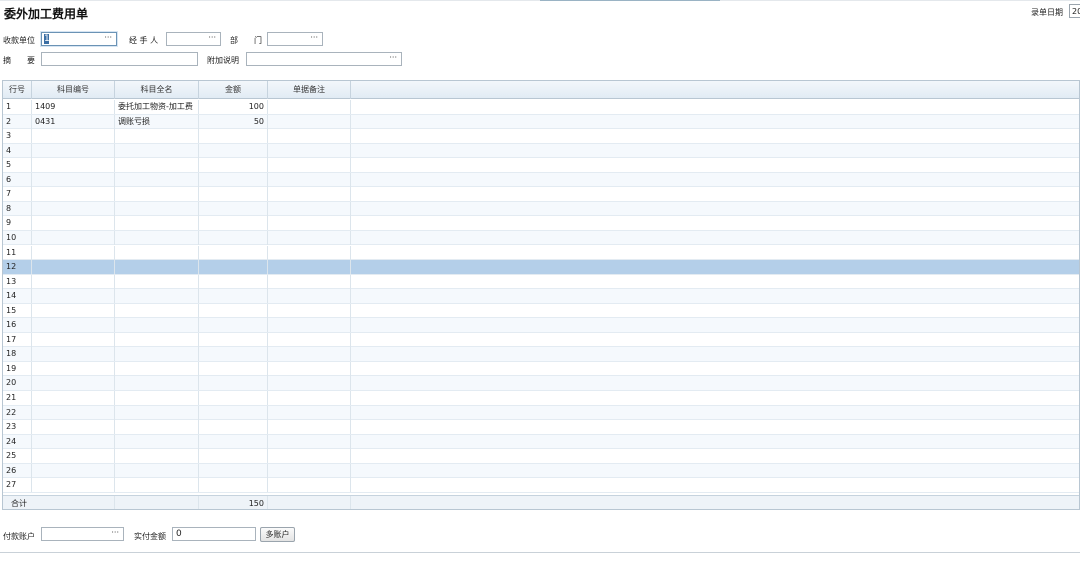 The height and width of the screenshot is (571, 1080). I want to click on entry-date-input: 20, so click(1074, 11).